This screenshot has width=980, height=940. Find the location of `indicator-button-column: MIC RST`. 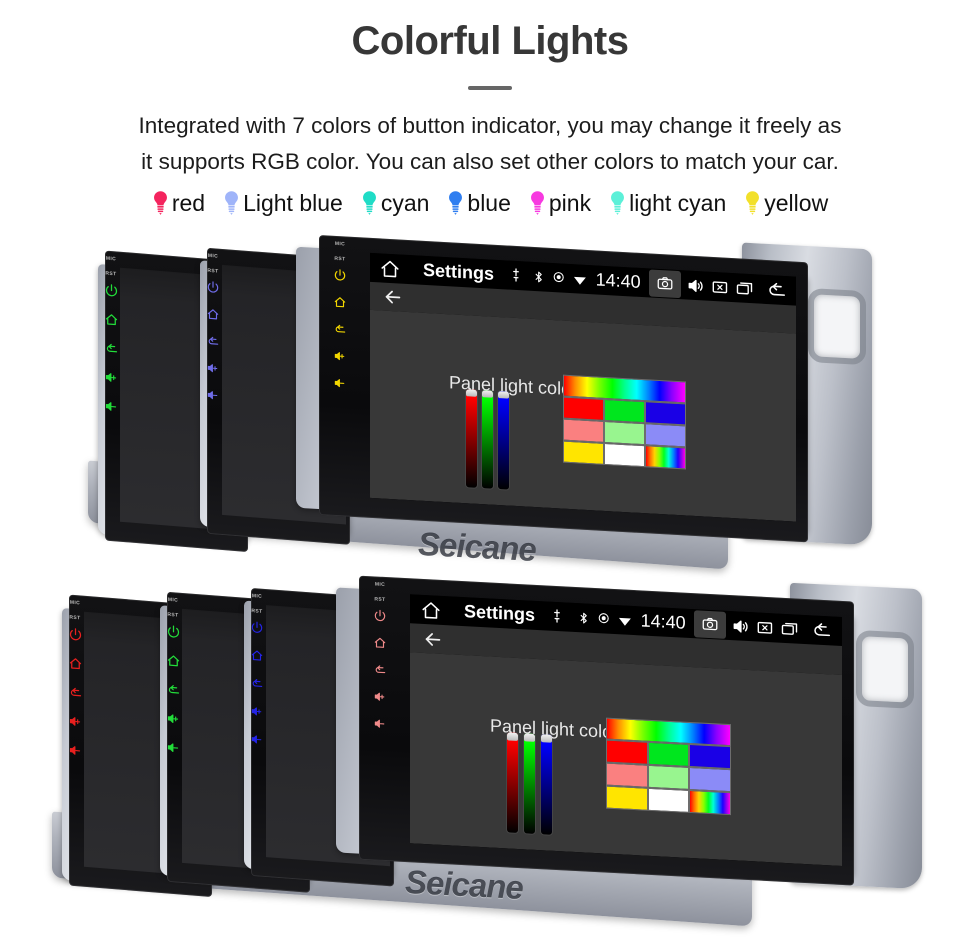

indicator-button-column: MIC RST is located at coordinates (257, 732).